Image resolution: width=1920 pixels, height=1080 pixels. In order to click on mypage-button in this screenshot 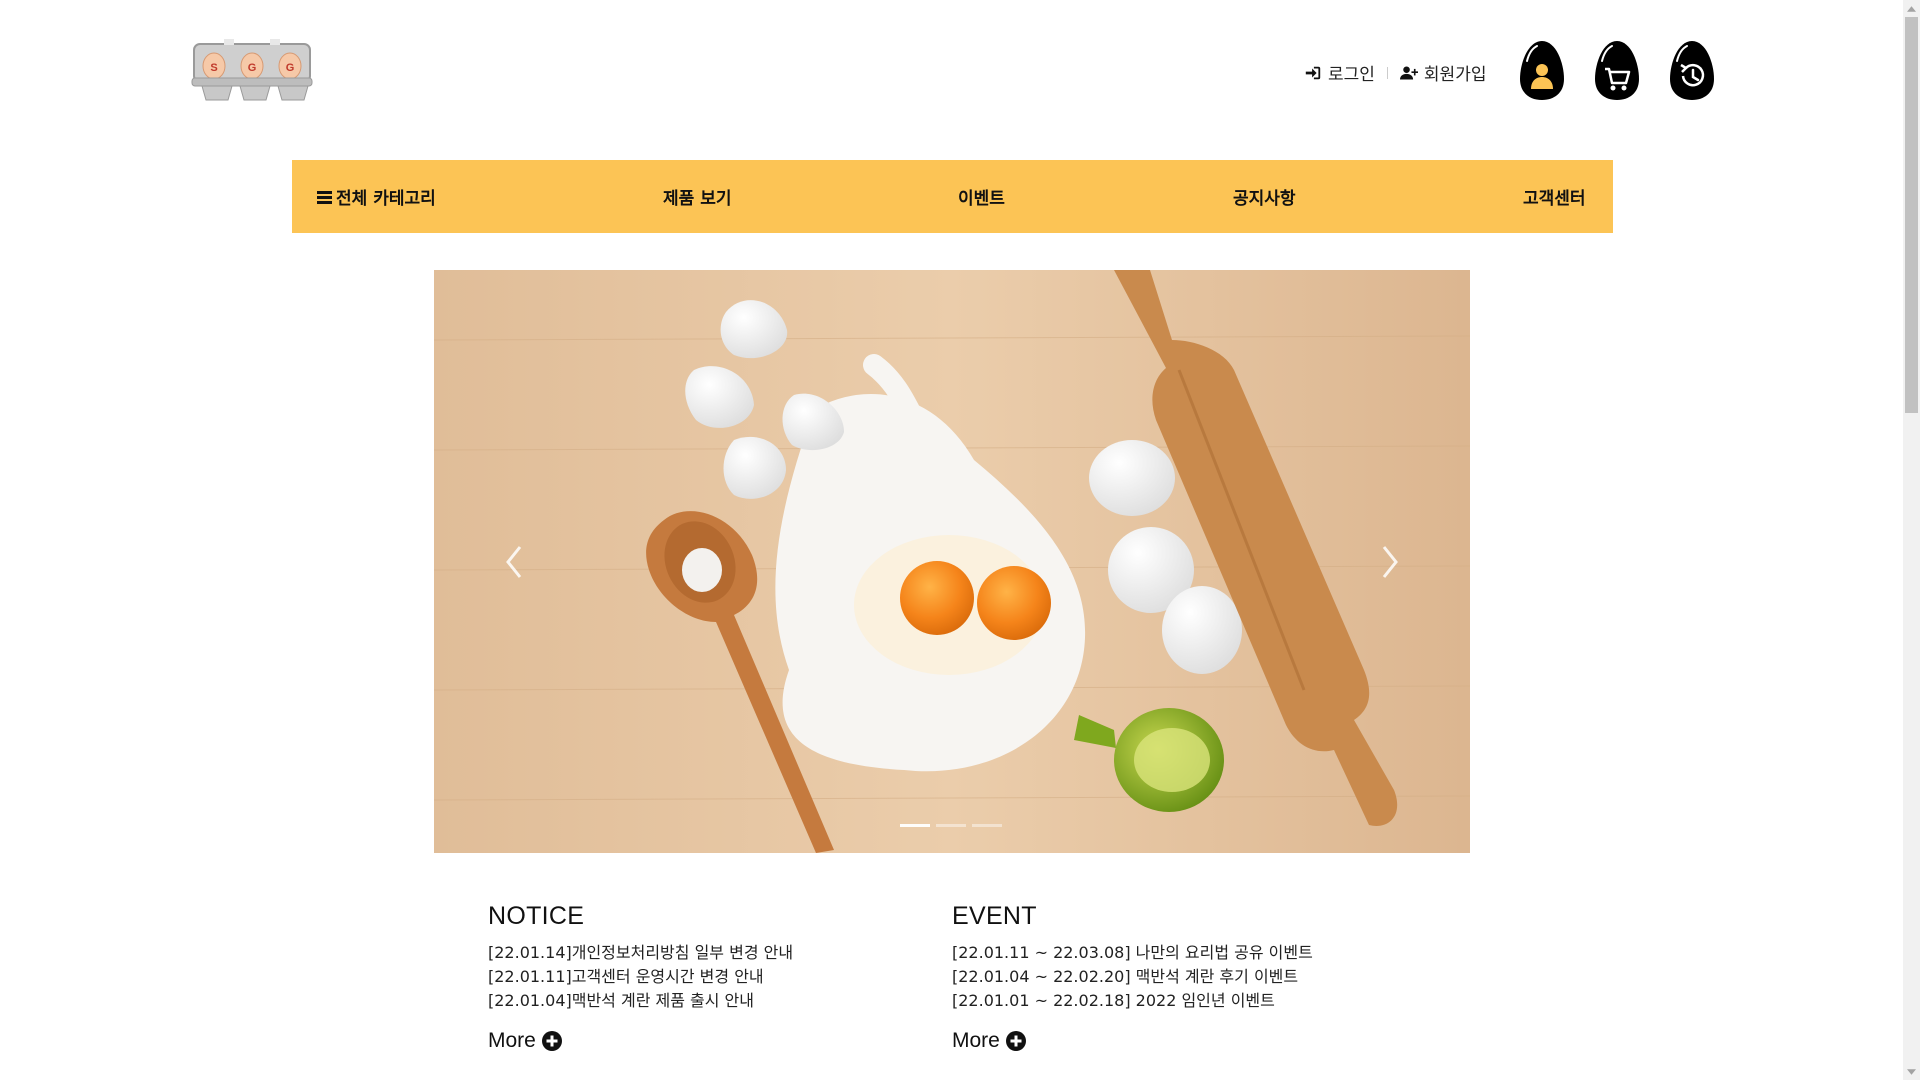, I will do `click(1542, 70)`.